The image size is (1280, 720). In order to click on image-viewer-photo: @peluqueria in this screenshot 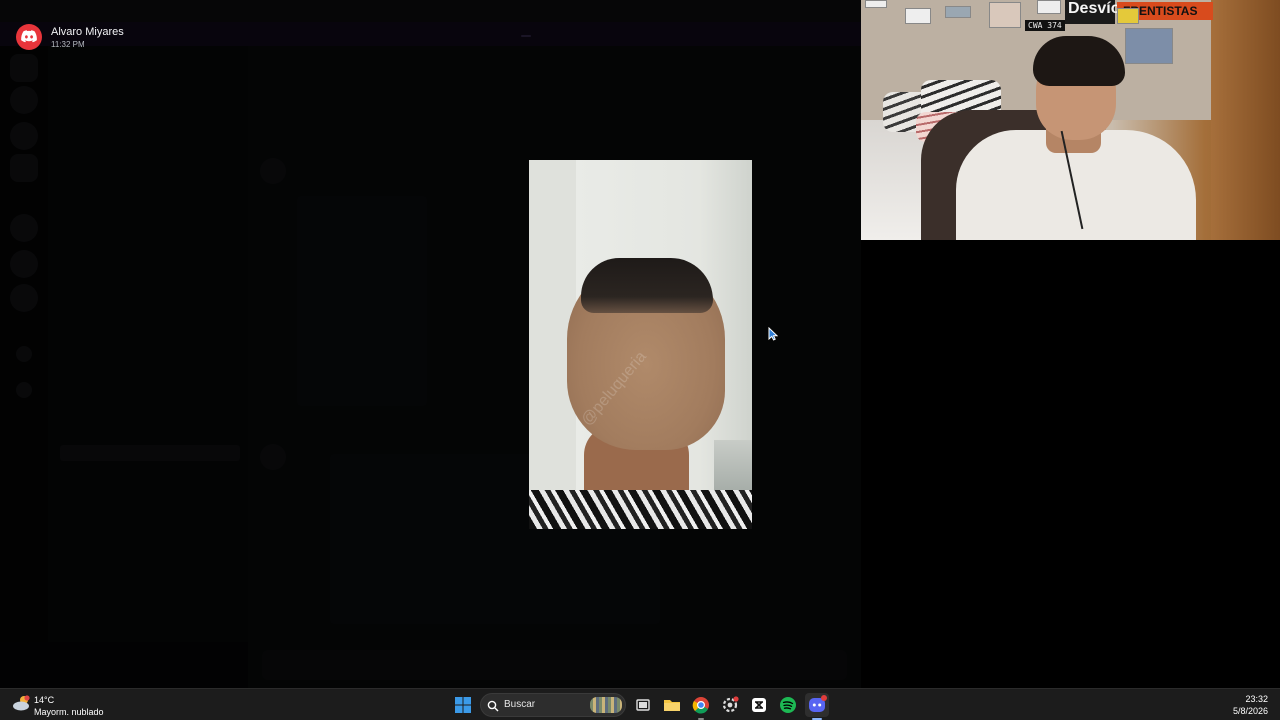, I will do `click(640, 344)`.